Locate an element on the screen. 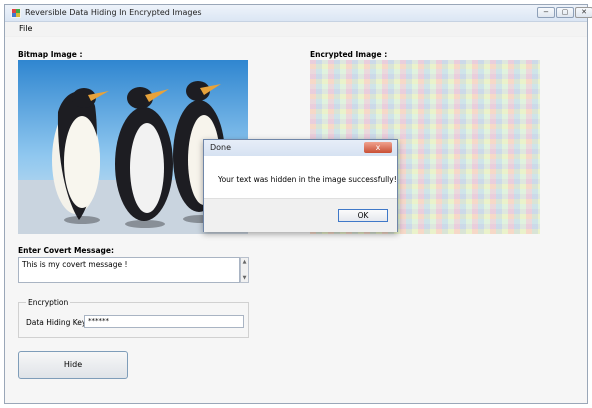 The height and width of the screenshot is (408, 592). close-window-button: ✕ is located at coordinates (583, 12).